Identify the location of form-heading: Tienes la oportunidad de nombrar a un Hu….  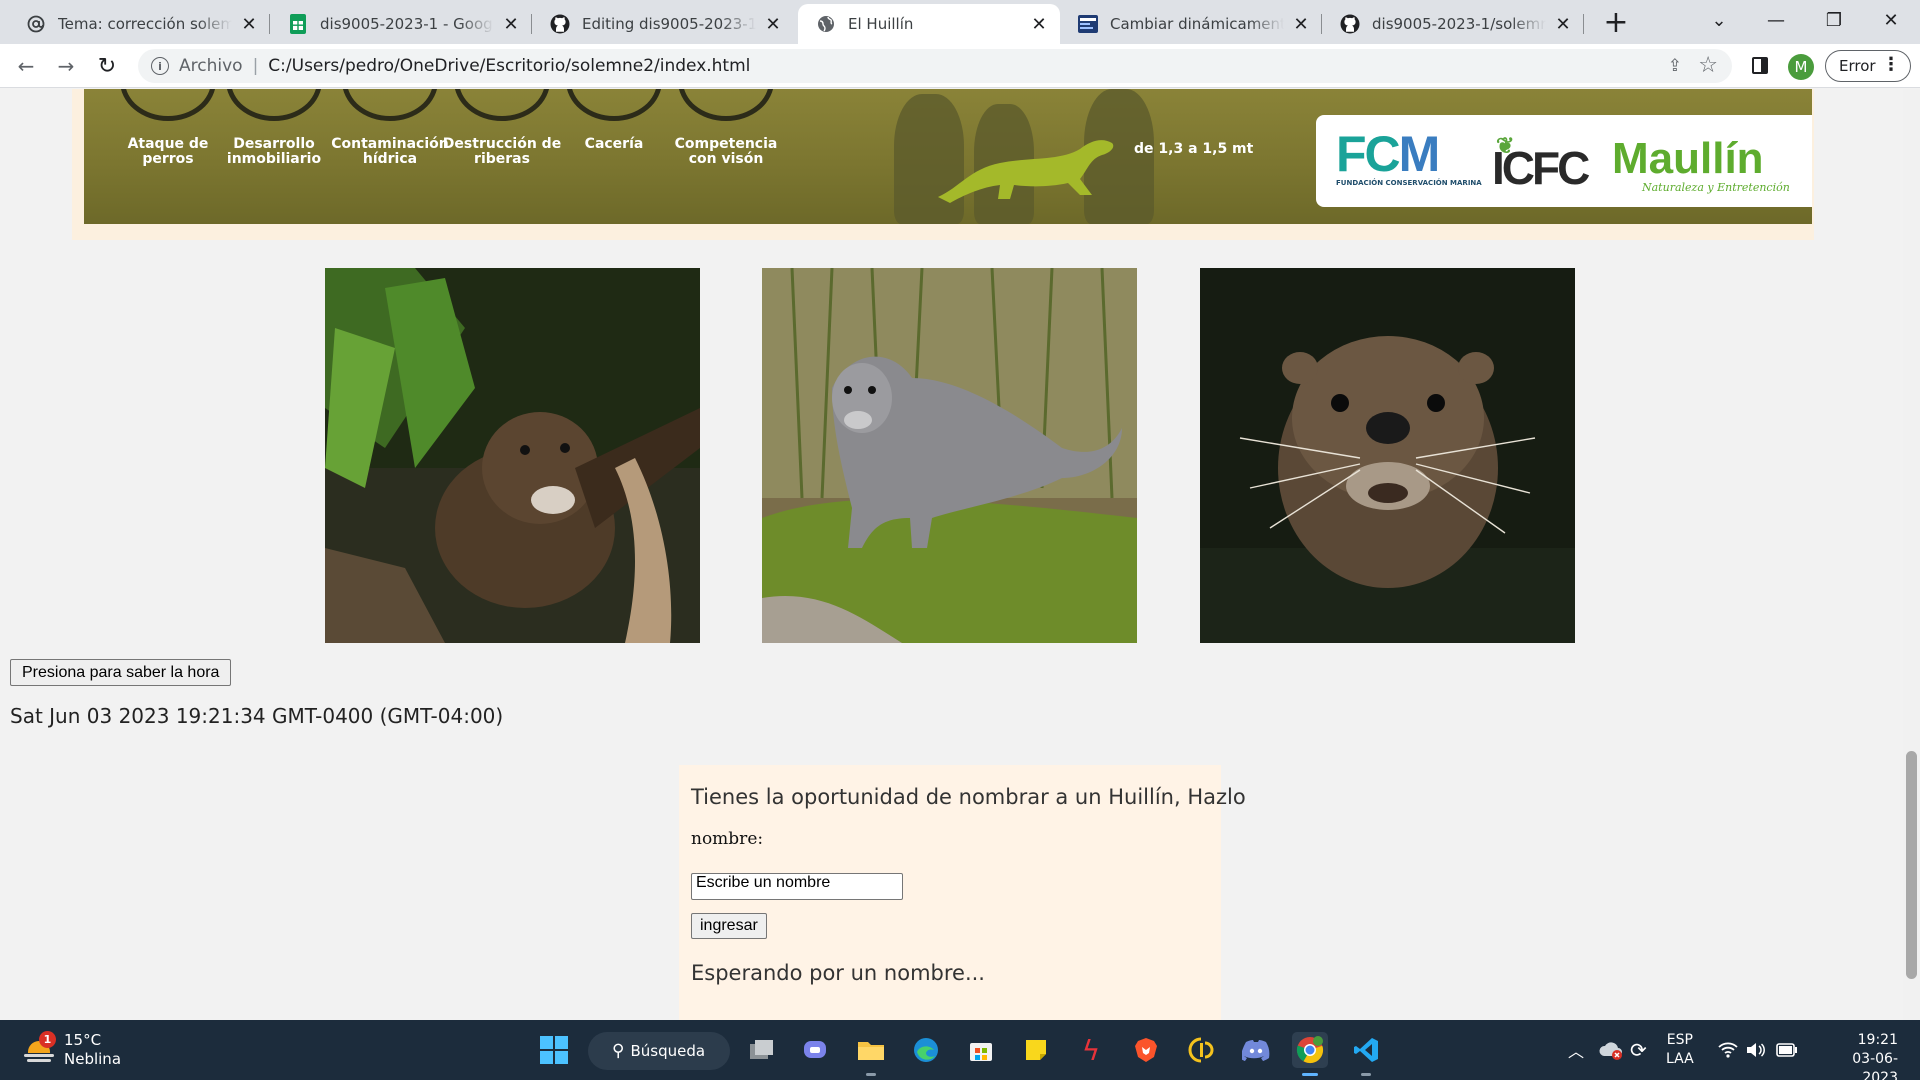
(968, 797).